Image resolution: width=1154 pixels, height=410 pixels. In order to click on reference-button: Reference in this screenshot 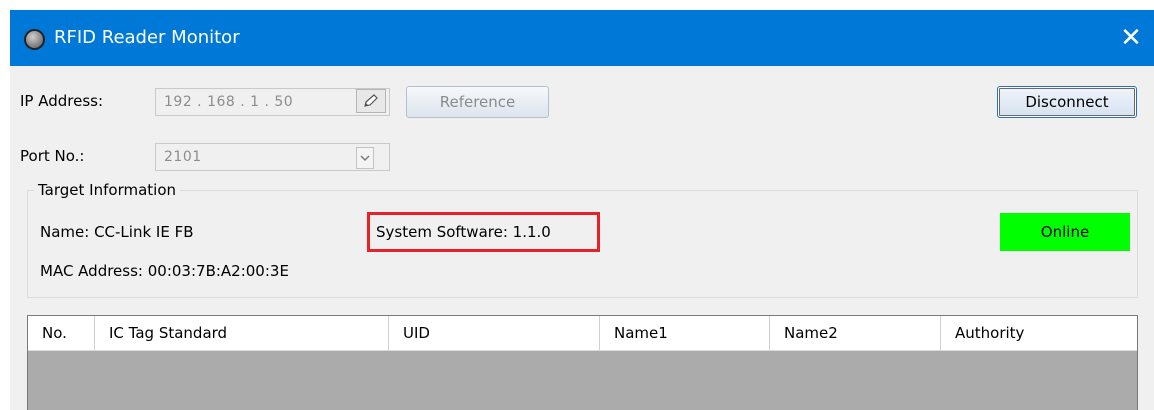, I will do `click(477, 102)`.